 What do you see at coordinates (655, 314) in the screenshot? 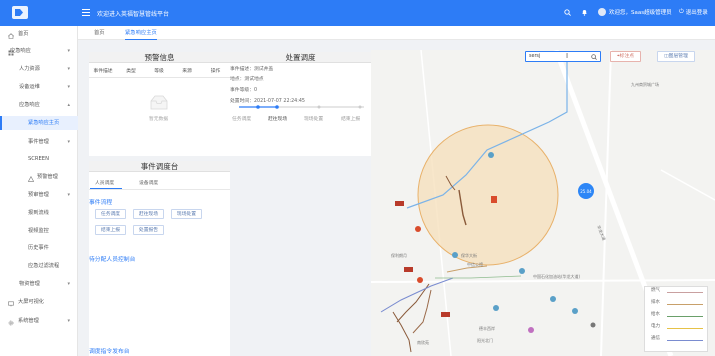
I see `legend-label: 给水` at bounding box center [655, 314].